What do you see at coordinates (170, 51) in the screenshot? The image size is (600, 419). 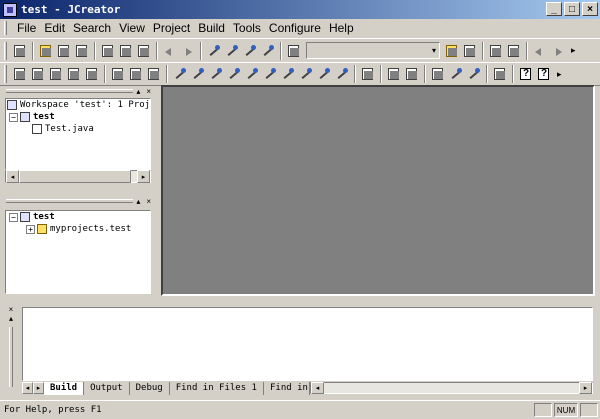 I see `undo-icon` at bounding box center [170, 51].